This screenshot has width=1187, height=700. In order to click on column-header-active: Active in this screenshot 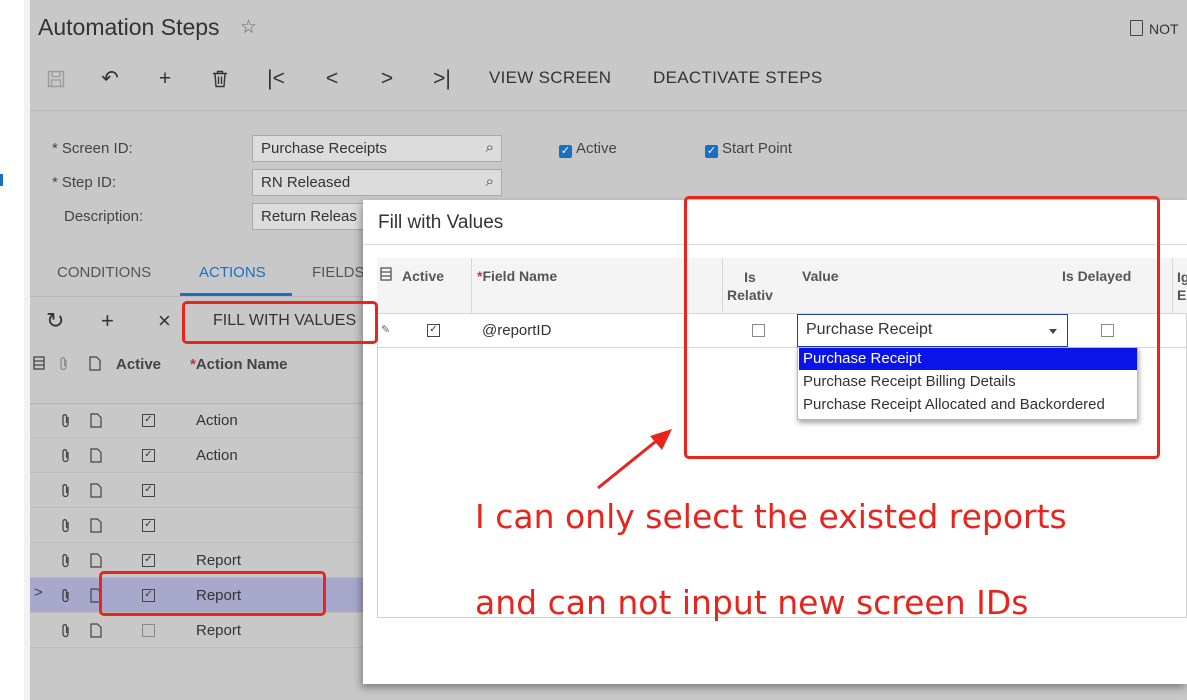, I will do `click(138, 364)`.